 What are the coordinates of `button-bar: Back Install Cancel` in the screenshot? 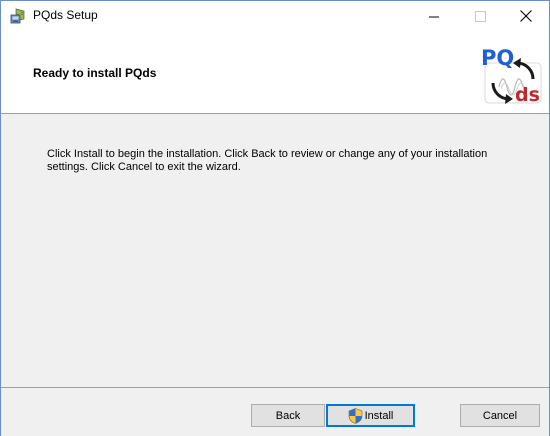 It's located at (275, 411).